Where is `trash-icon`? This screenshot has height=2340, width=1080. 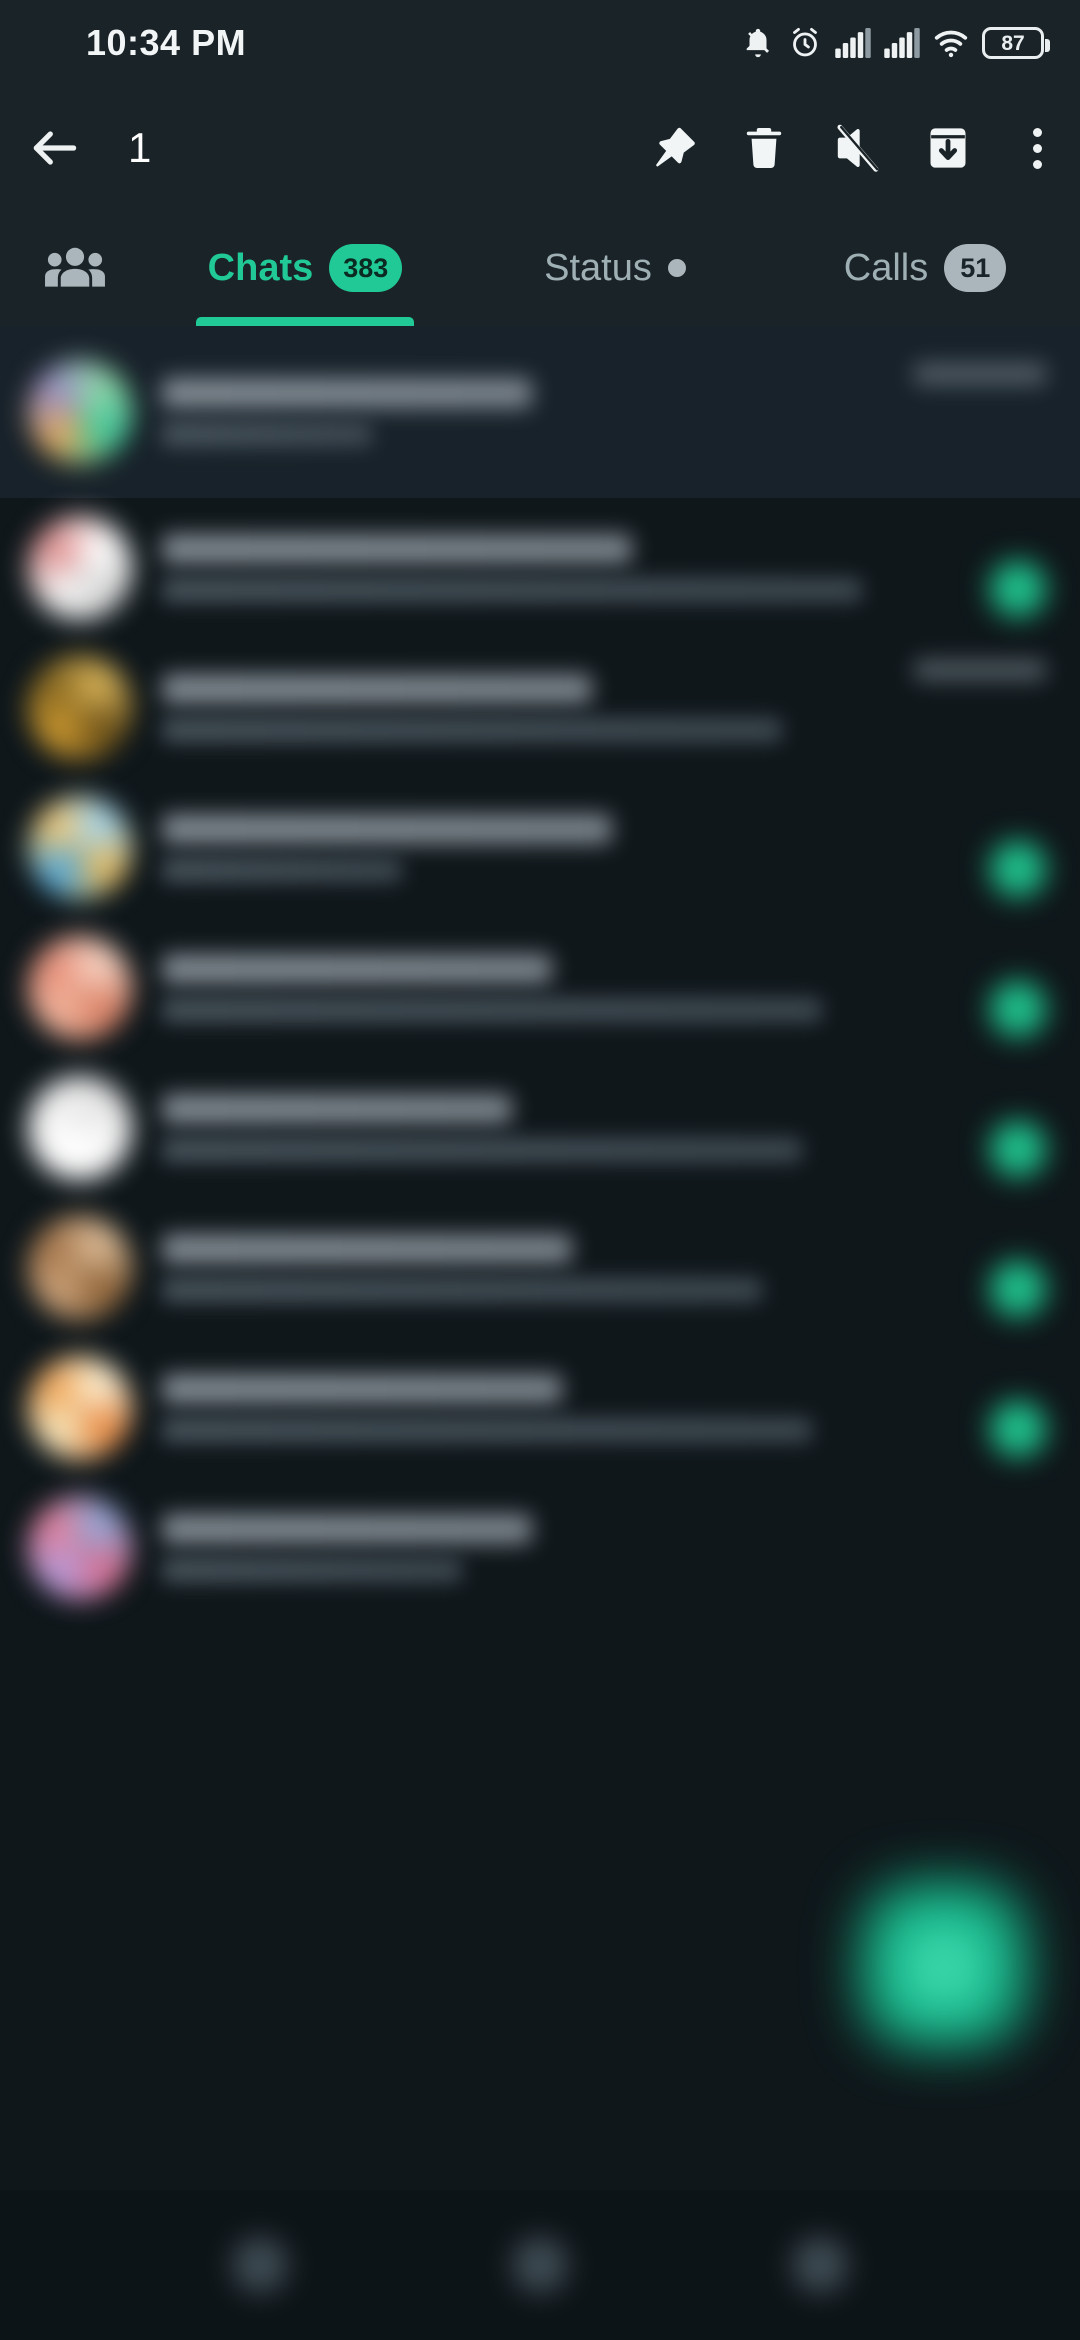 trash-icon is located at coordinates (764, 148).